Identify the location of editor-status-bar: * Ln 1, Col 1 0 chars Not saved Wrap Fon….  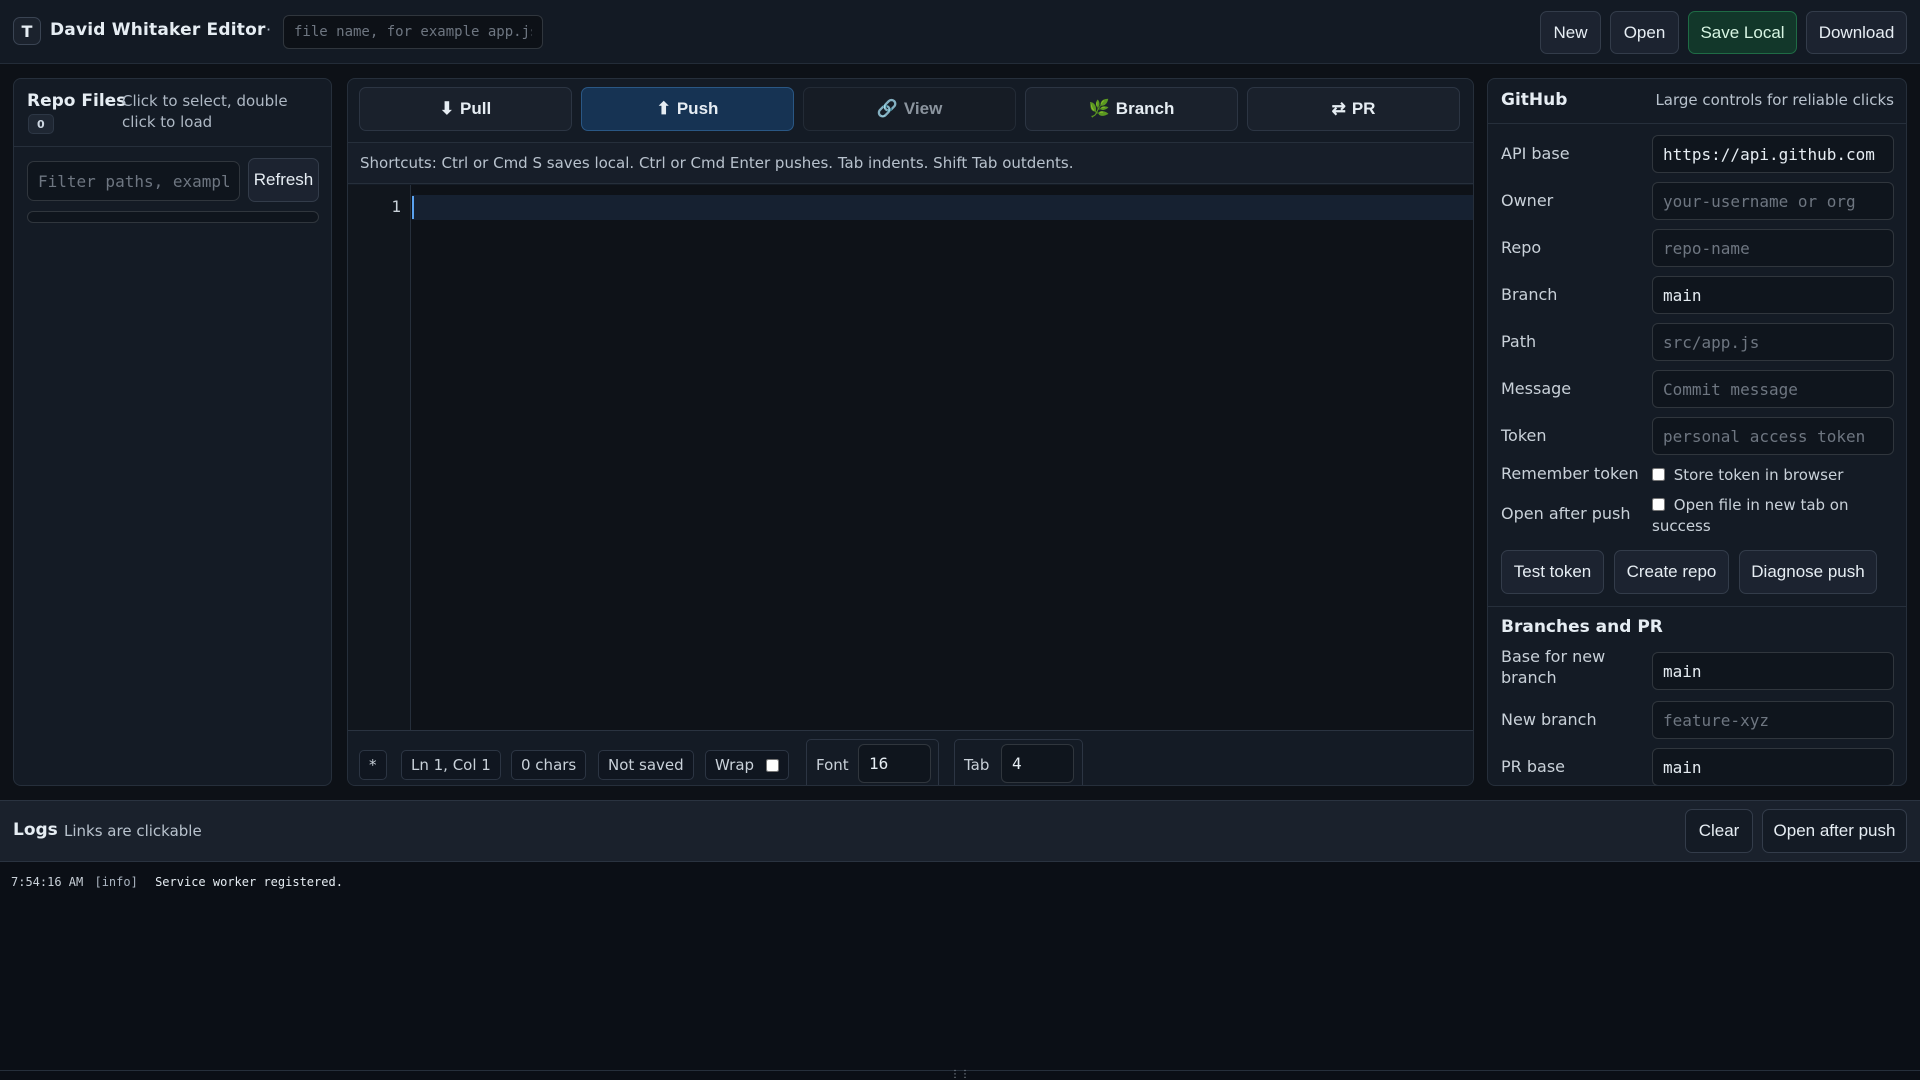
(910, 757).